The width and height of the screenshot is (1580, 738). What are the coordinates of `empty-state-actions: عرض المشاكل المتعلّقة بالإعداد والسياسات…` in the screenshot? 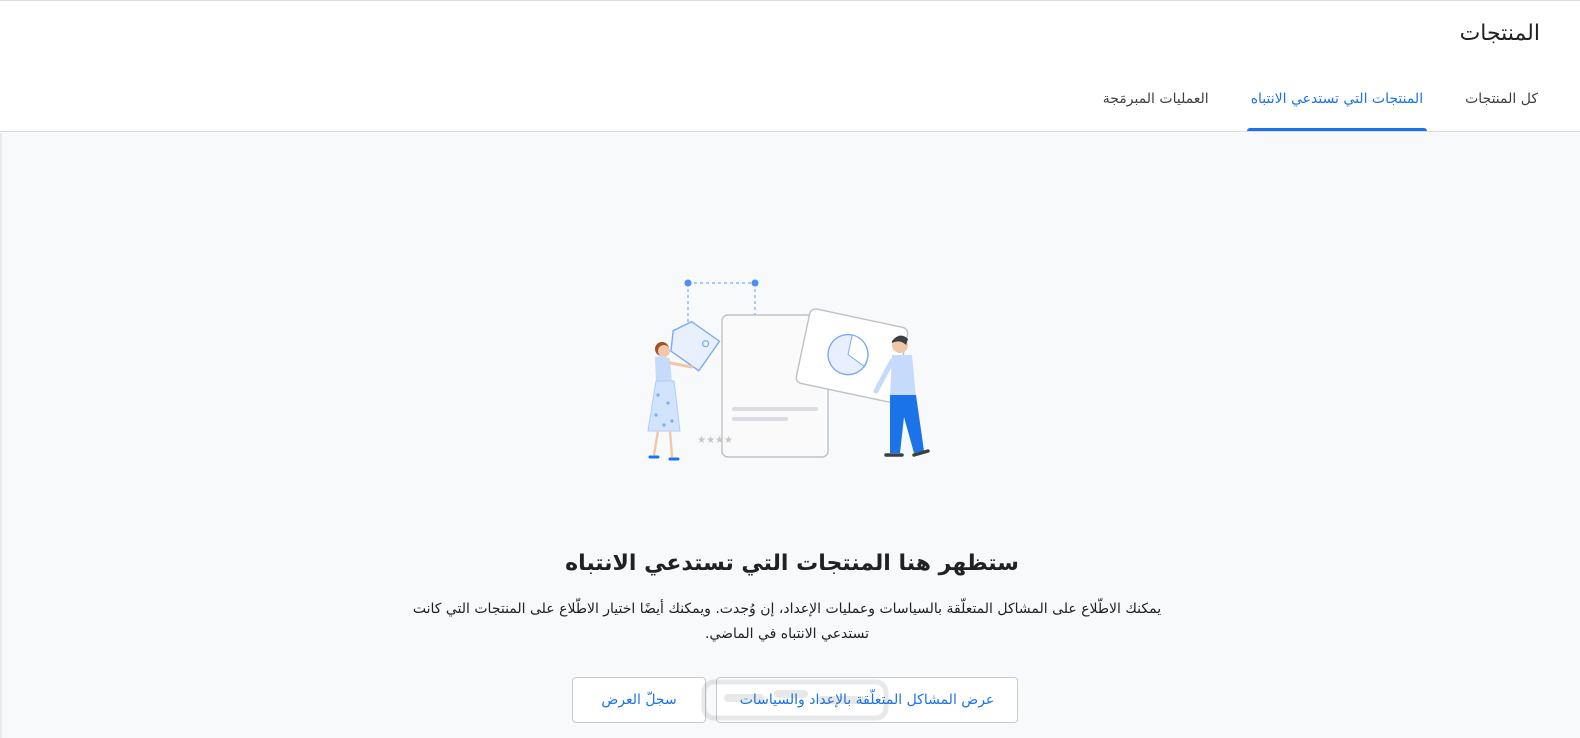 It's located at (797, 700).